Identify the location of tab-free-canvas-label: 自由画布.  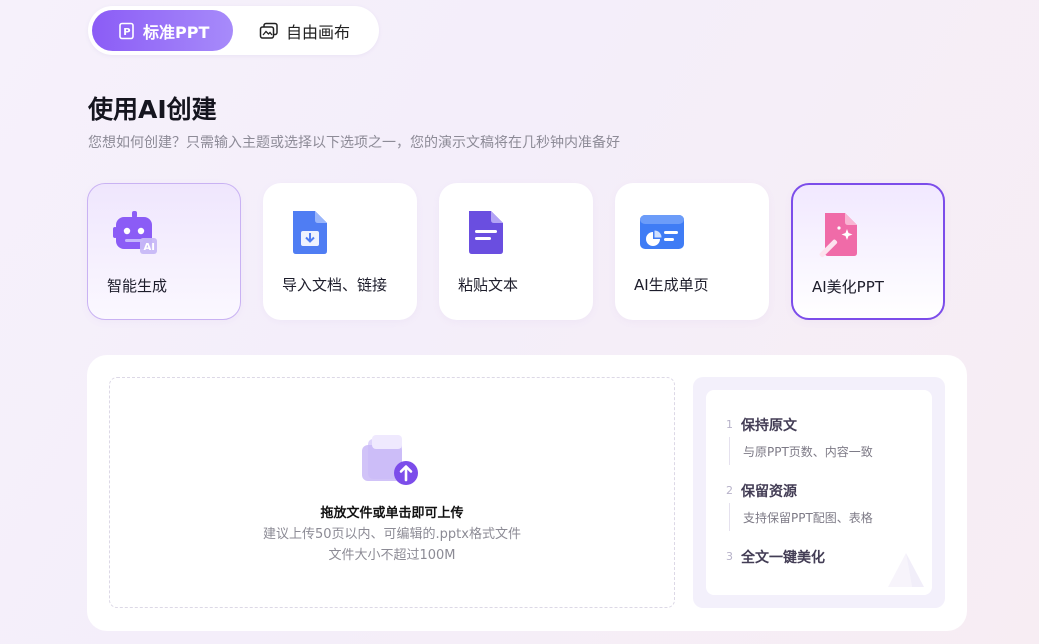
(318, 32).